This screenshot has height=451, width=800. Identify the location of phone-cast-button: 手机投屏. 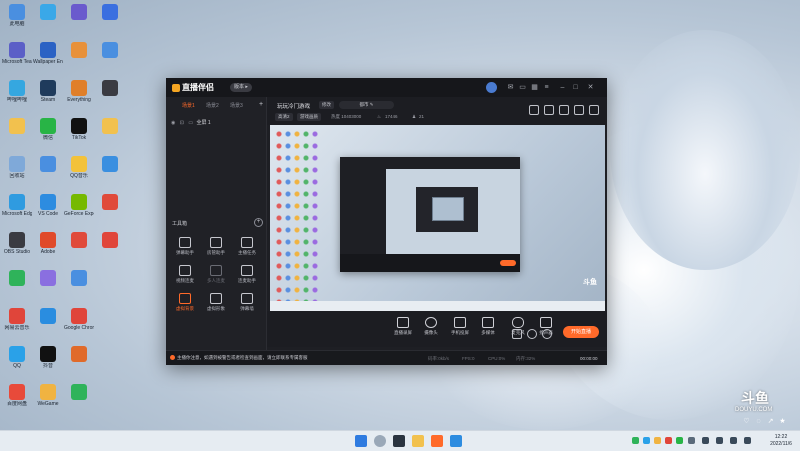
(460, 326).